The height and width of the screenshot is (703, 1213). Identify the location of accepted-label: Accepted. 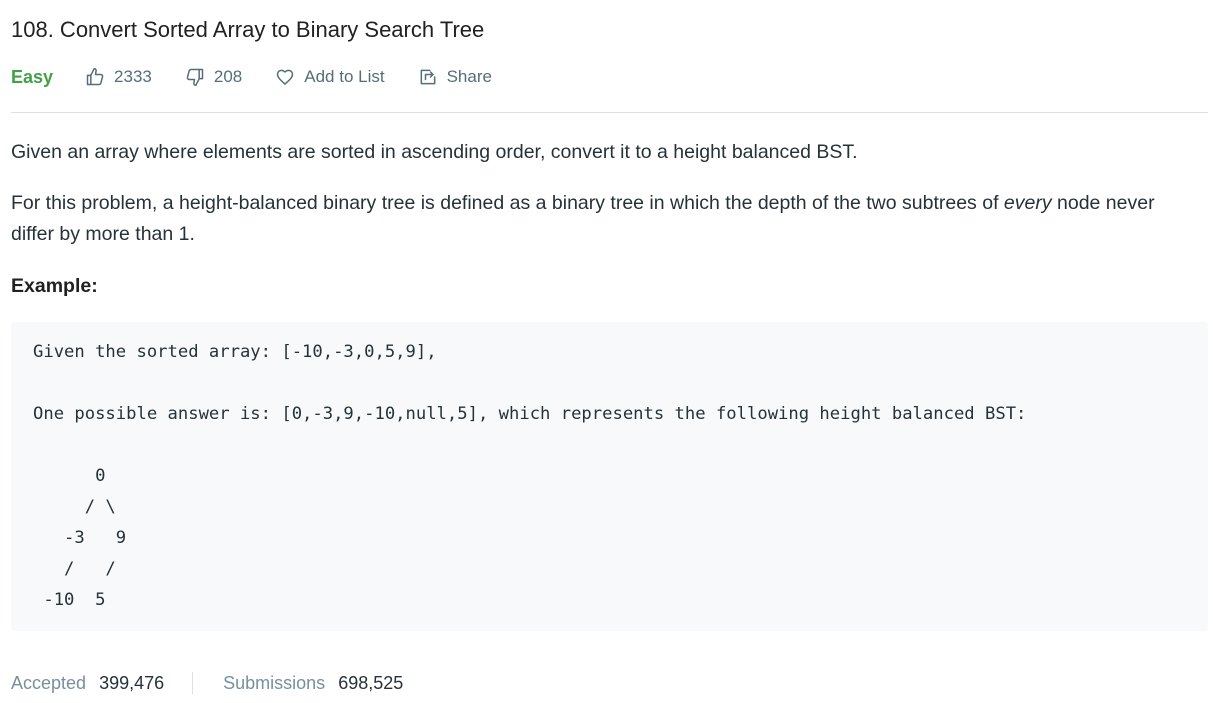
(49, 682).